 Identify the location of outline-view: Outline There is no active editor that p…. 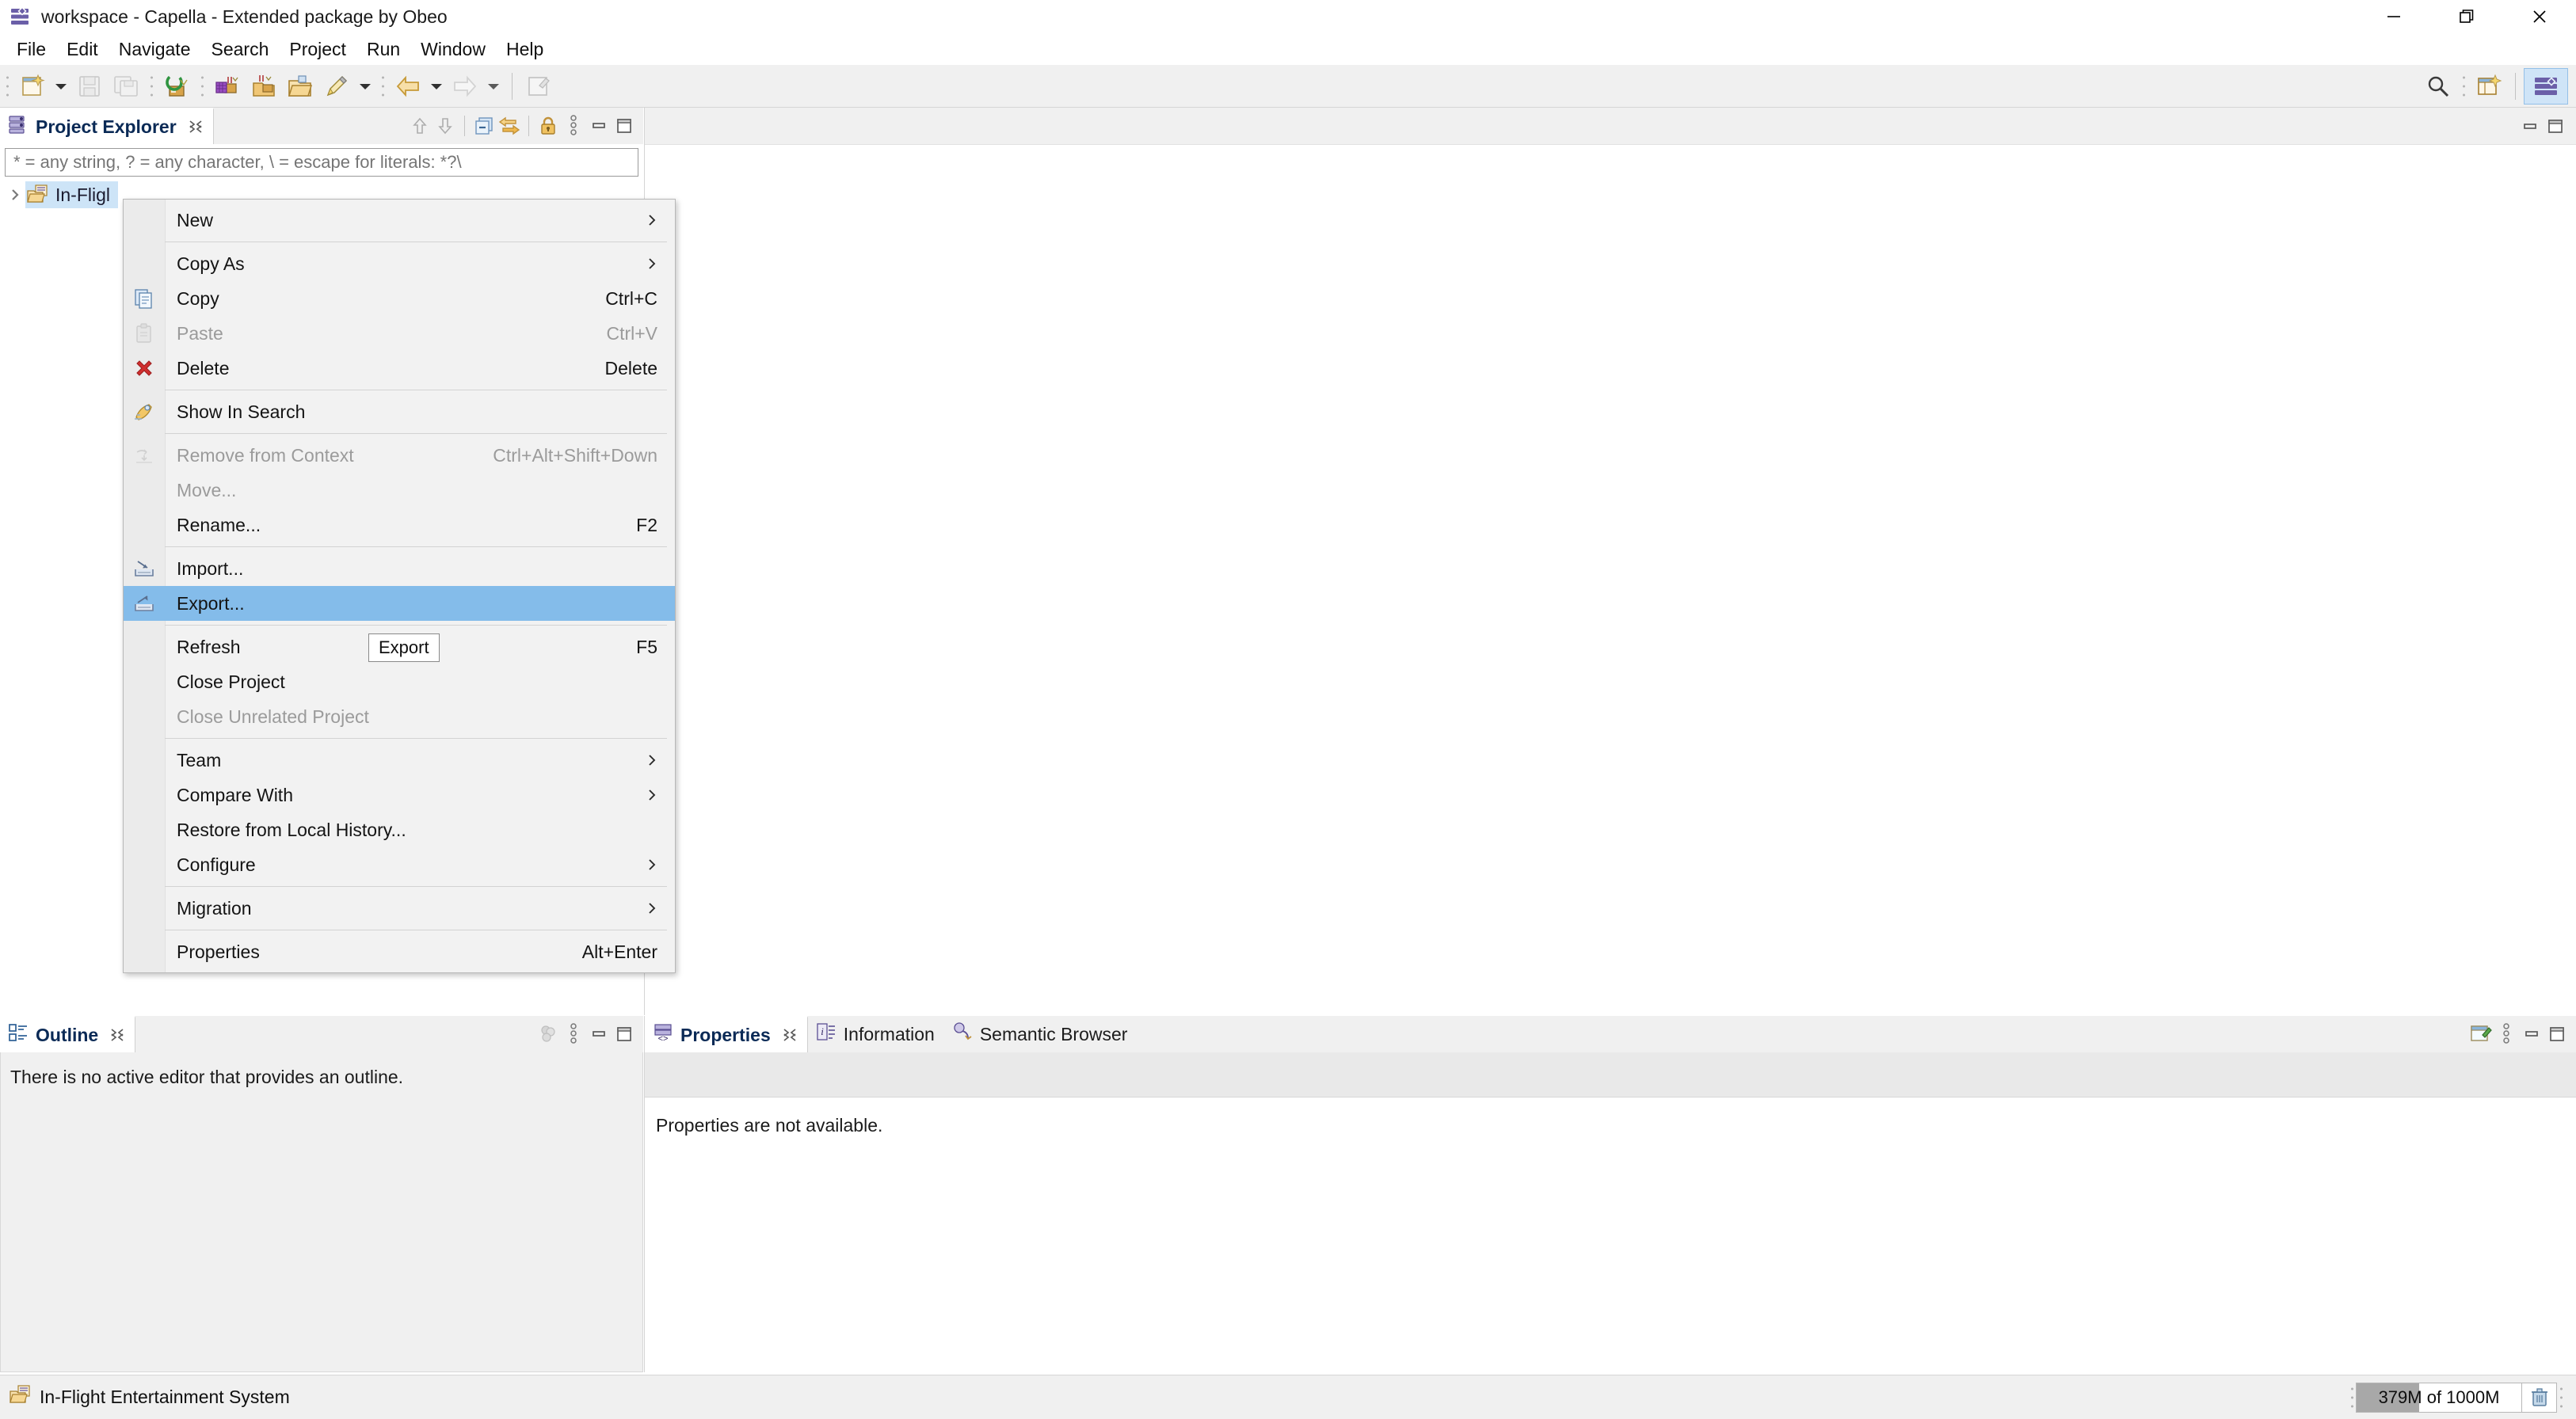
(321, 1194).